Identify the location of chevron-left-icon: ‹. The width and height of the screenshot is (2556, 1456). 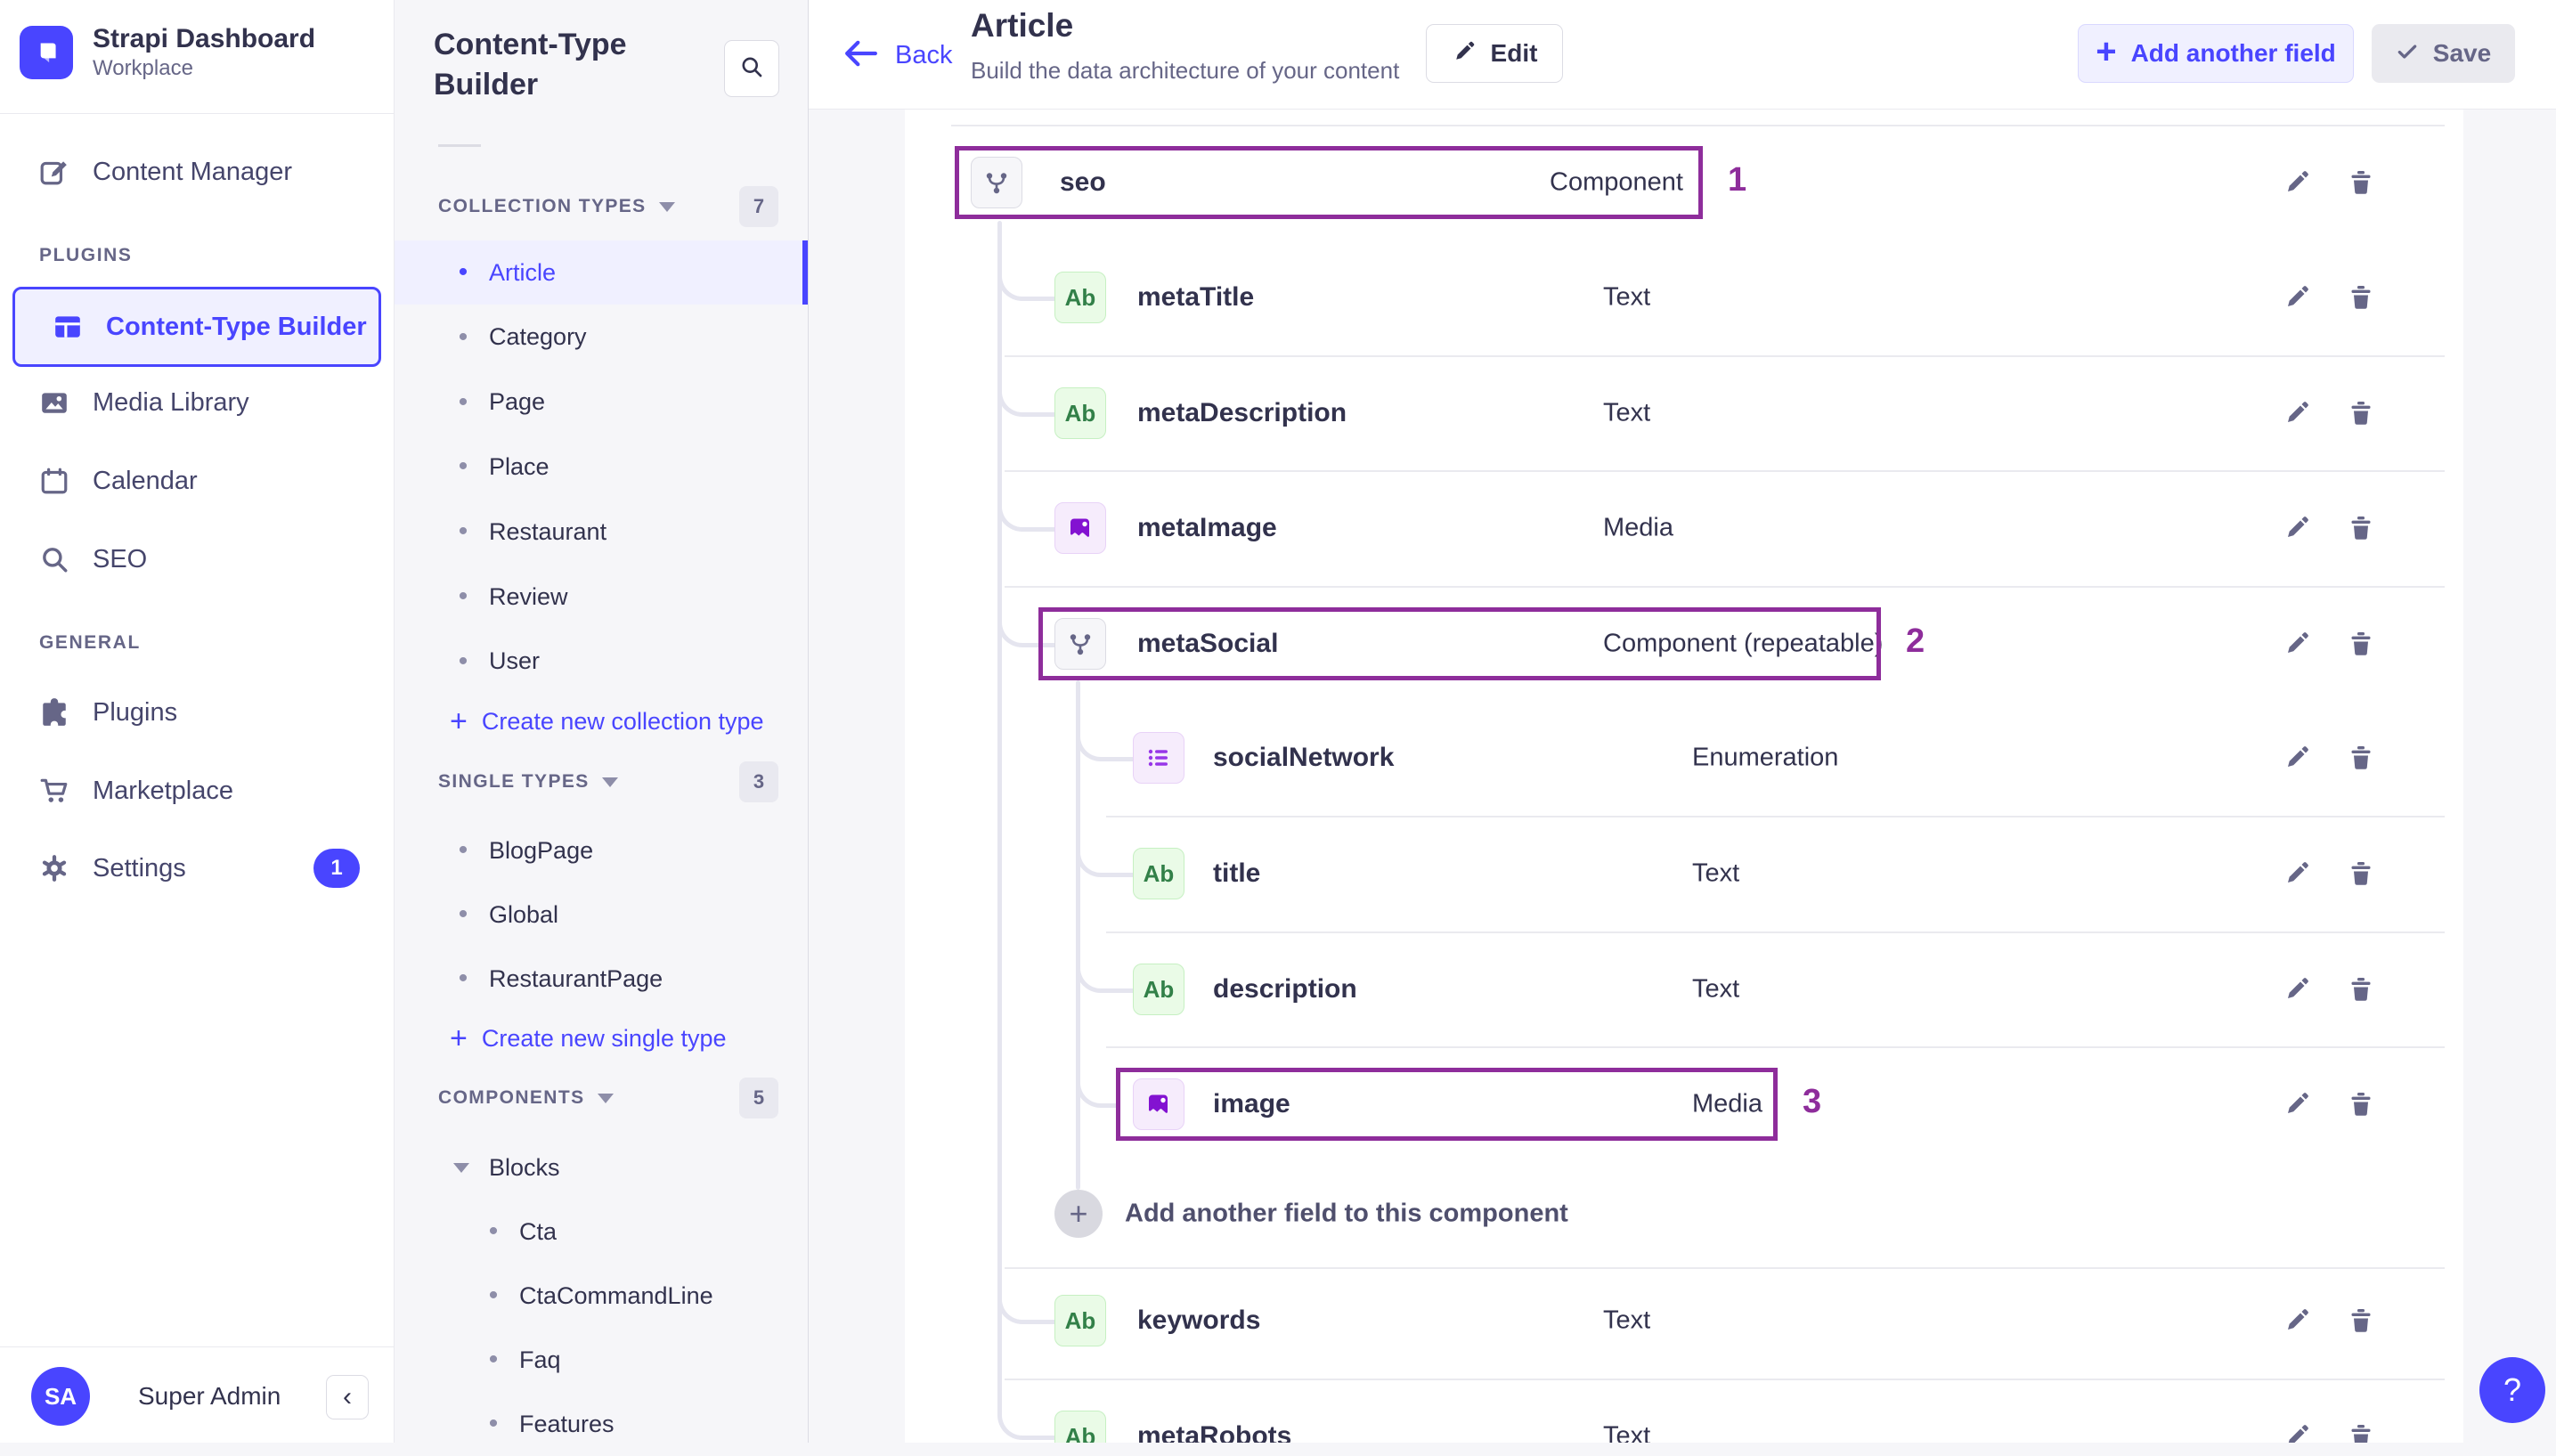
(348, 1396).